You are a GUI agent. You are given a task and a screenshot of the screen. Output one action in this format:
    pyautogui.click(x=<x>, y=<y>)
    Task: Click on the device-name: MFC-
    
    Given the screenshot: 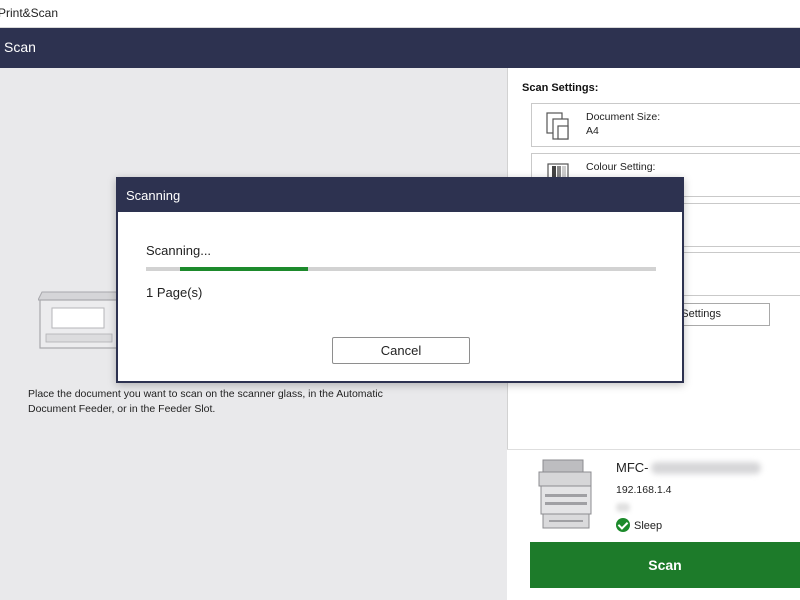 What is the action you would take?
    pyautogui.click(x=632, y=467)
    